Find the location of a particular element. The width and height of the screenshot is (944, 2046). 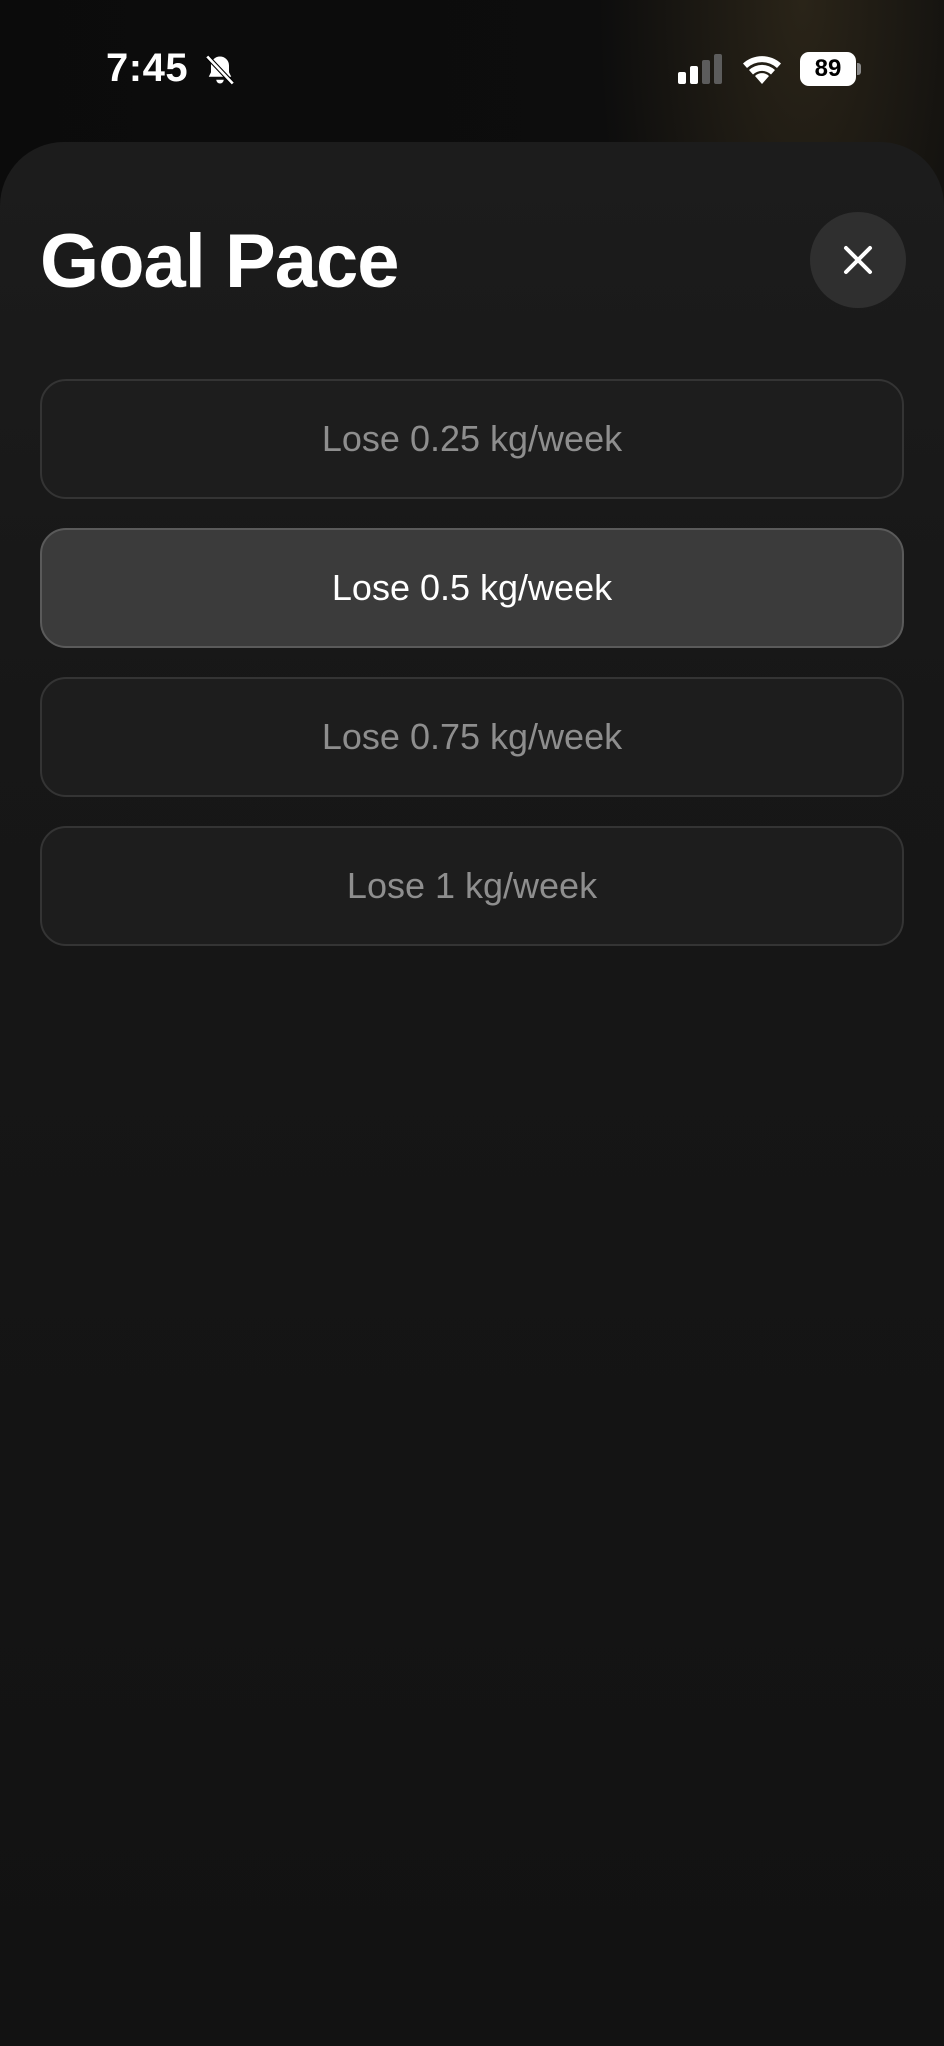

status-time: 7:45 is located at coordinates (147, 68).